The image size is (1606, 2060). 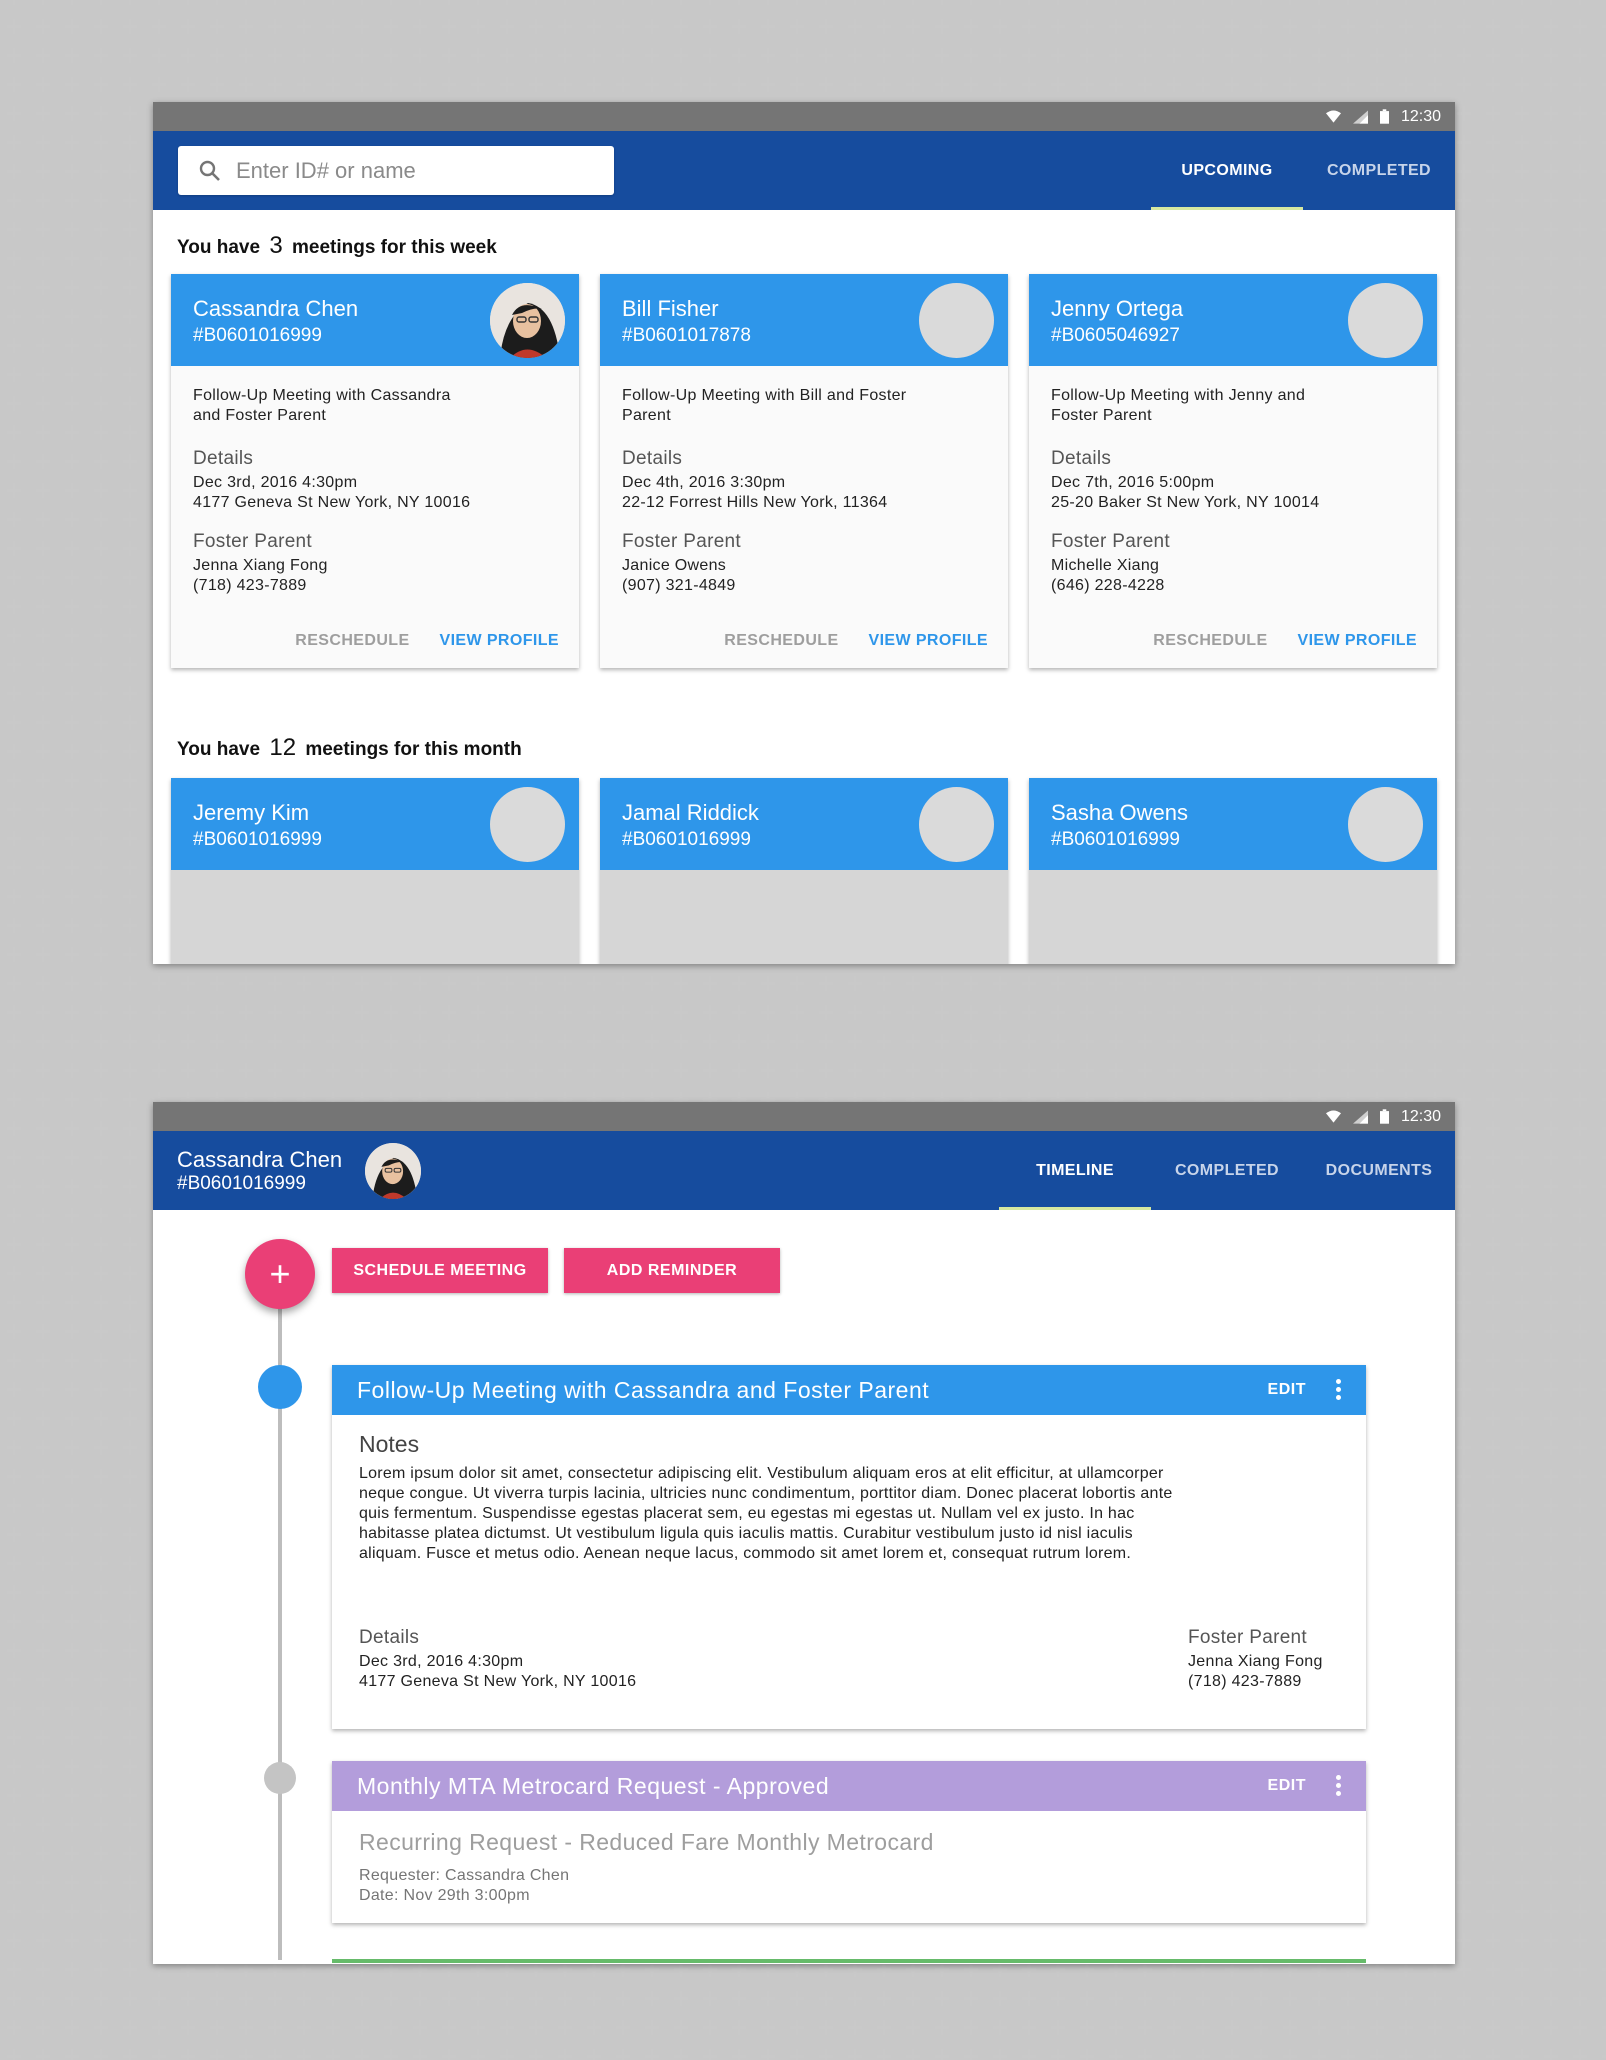 I want to click on foster-parent-name: Jenna Xiang Fong, so click(x=260, y=565).